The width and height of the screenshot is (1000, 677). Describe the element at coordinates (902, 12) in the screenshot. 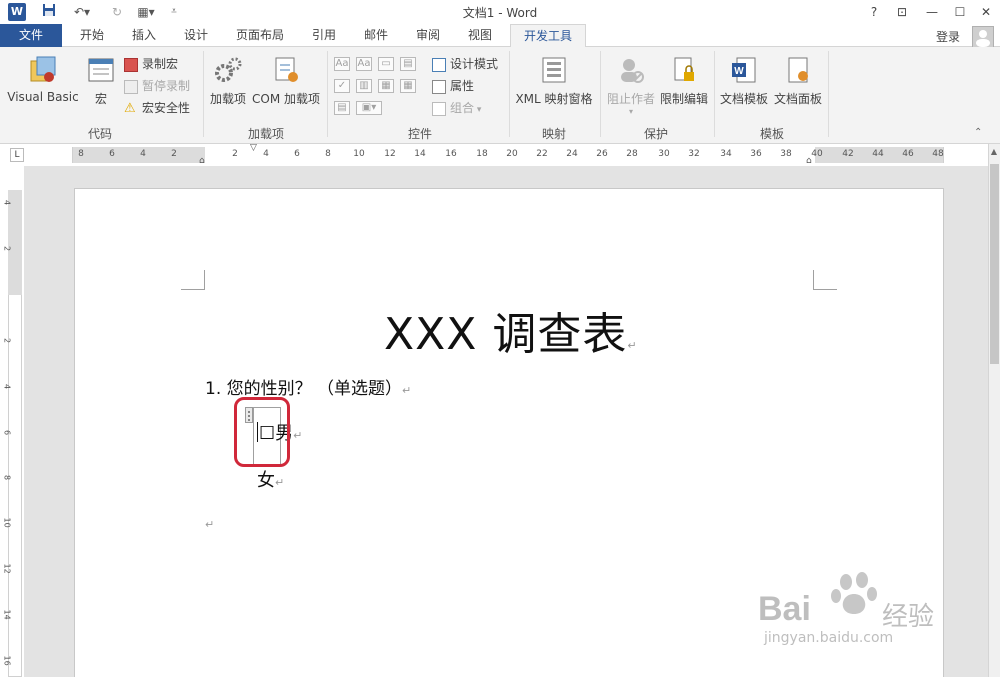

I see `ribbon-display-button: ⊡` at that location.